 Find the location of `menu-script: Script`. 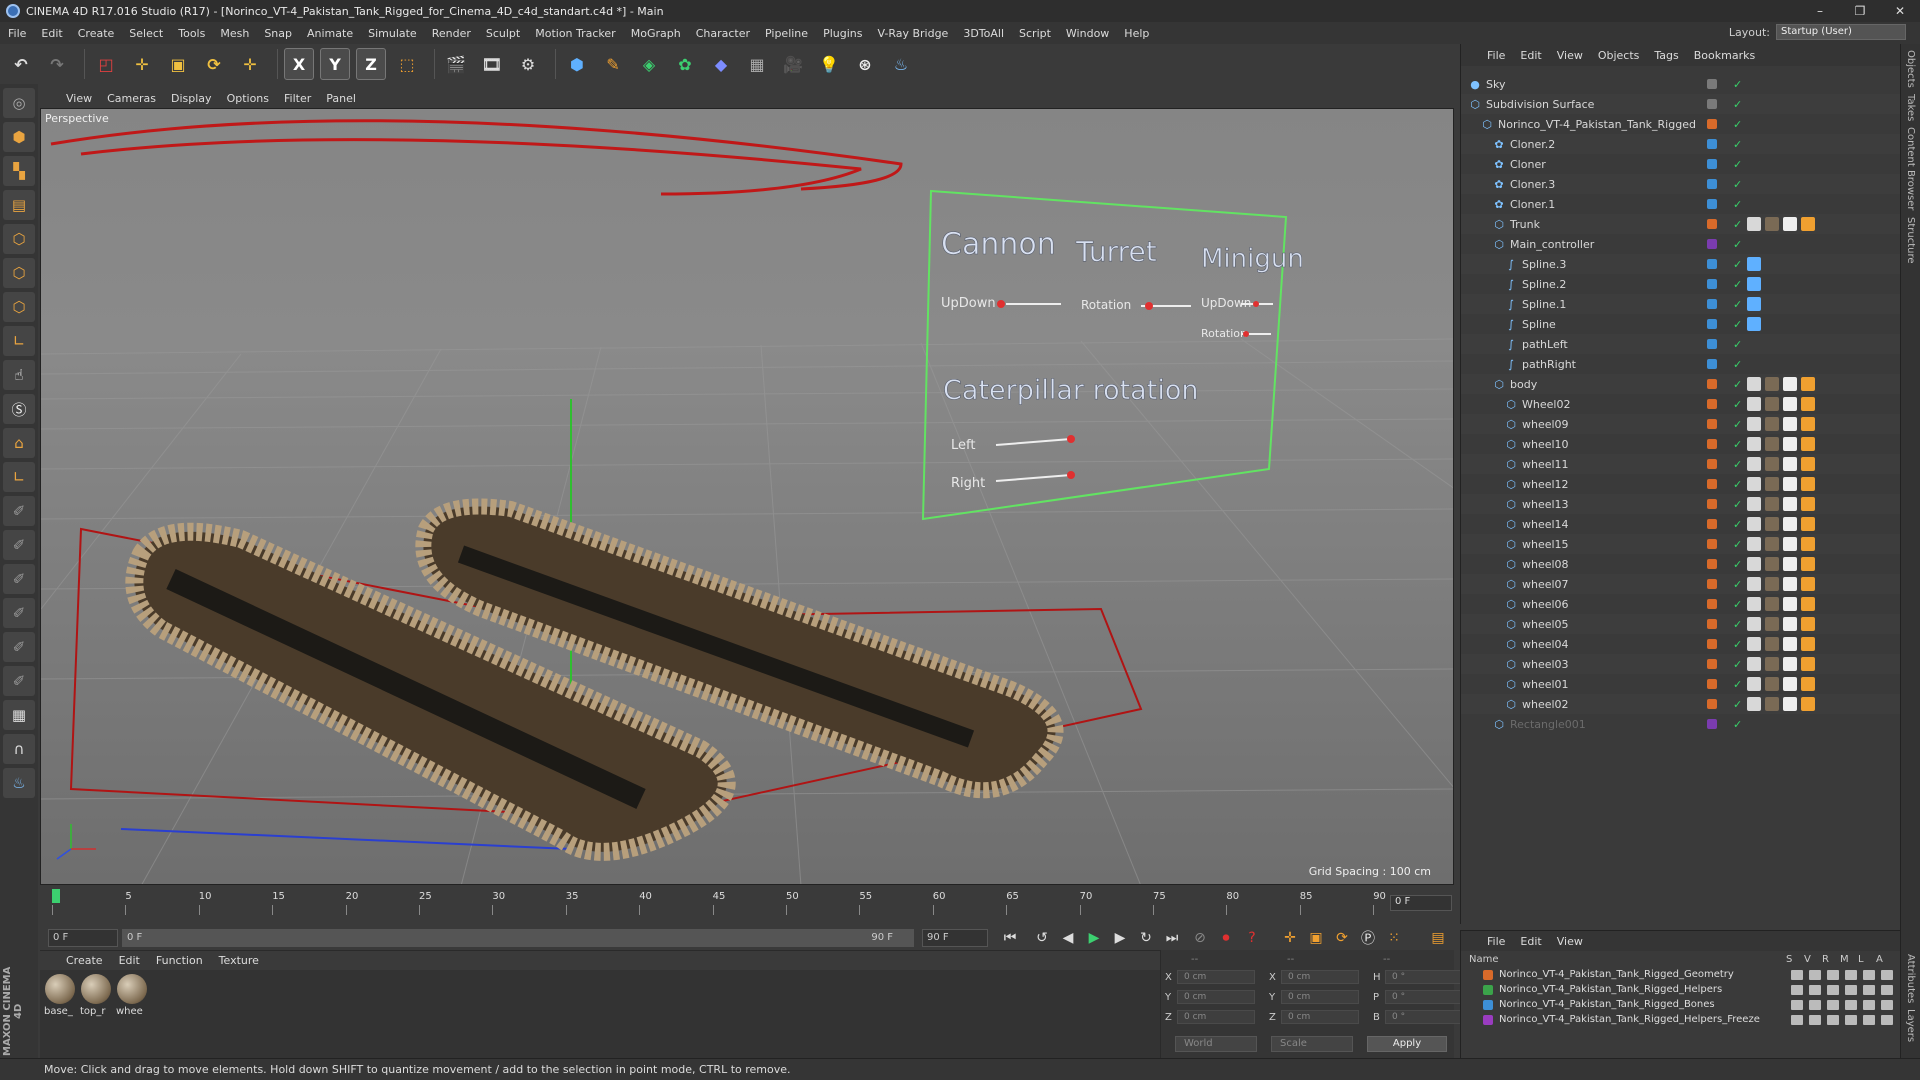

menu-script: Script is located at coordinates (1035, 33).